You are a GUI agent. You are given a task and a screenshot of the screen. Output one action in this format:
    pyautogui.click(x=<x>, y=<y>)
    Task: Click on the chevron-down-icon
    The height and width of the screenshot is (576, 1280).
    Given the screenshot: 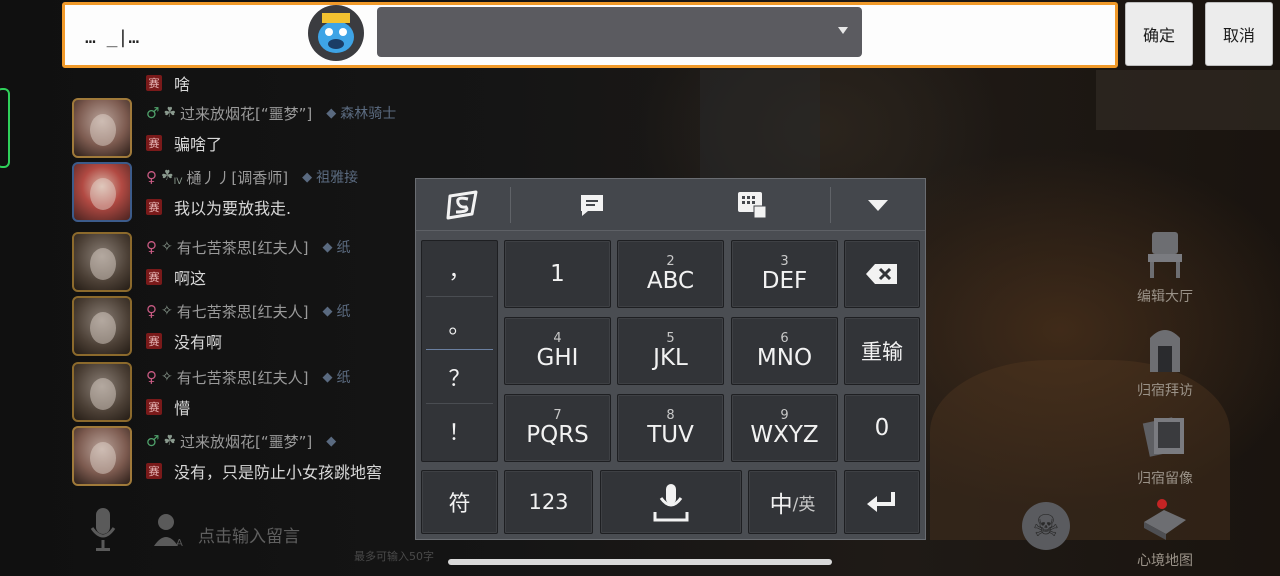 What is the action you would take?
    pyautogui.click(x=843, y=30)
    